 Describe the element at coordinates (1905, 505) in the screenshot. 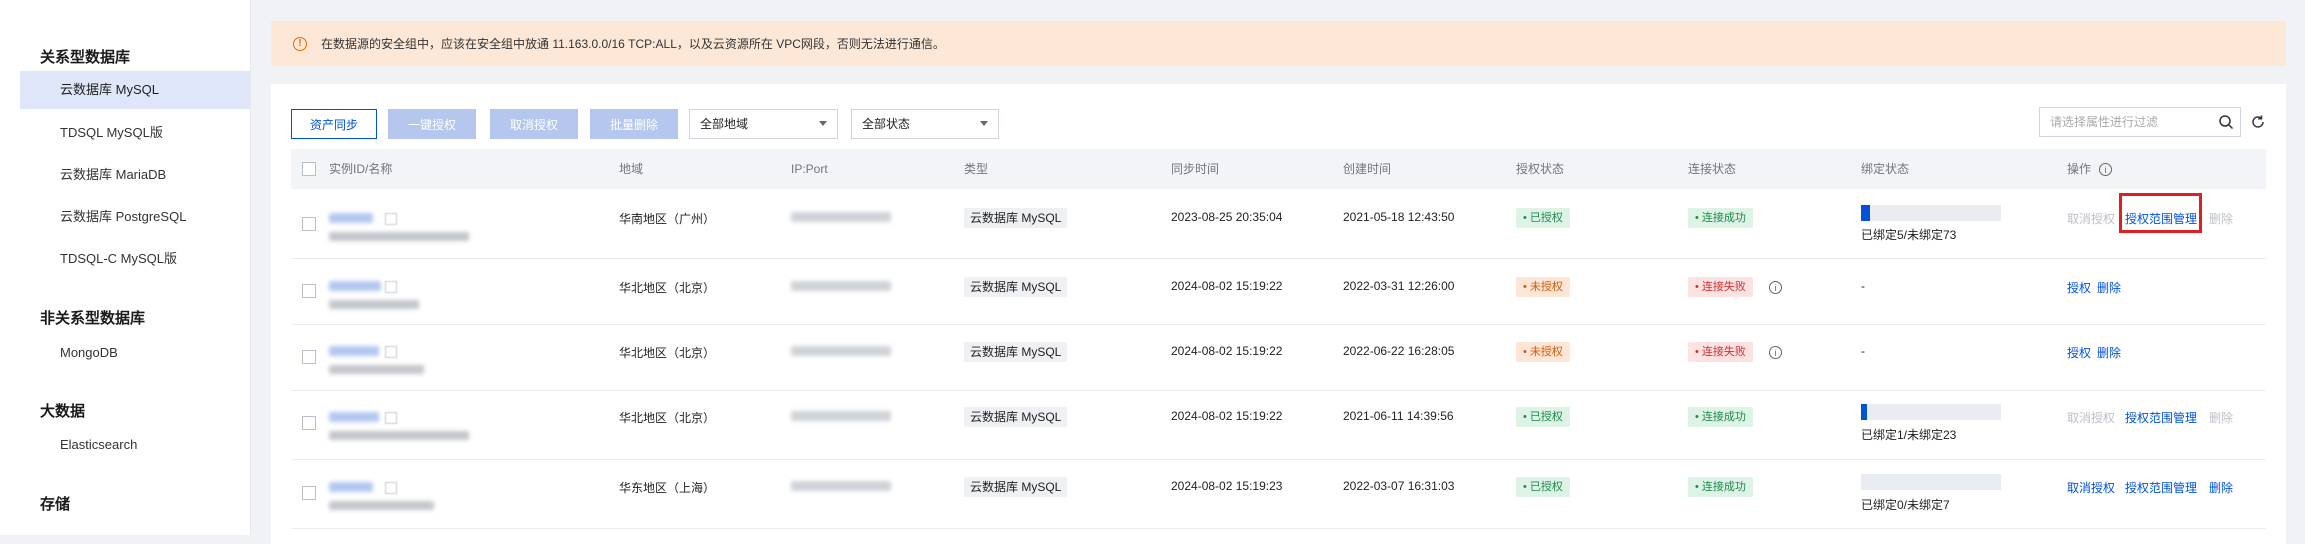

I see `bind-status-text: 已绑定0/未绑定7` at that location.